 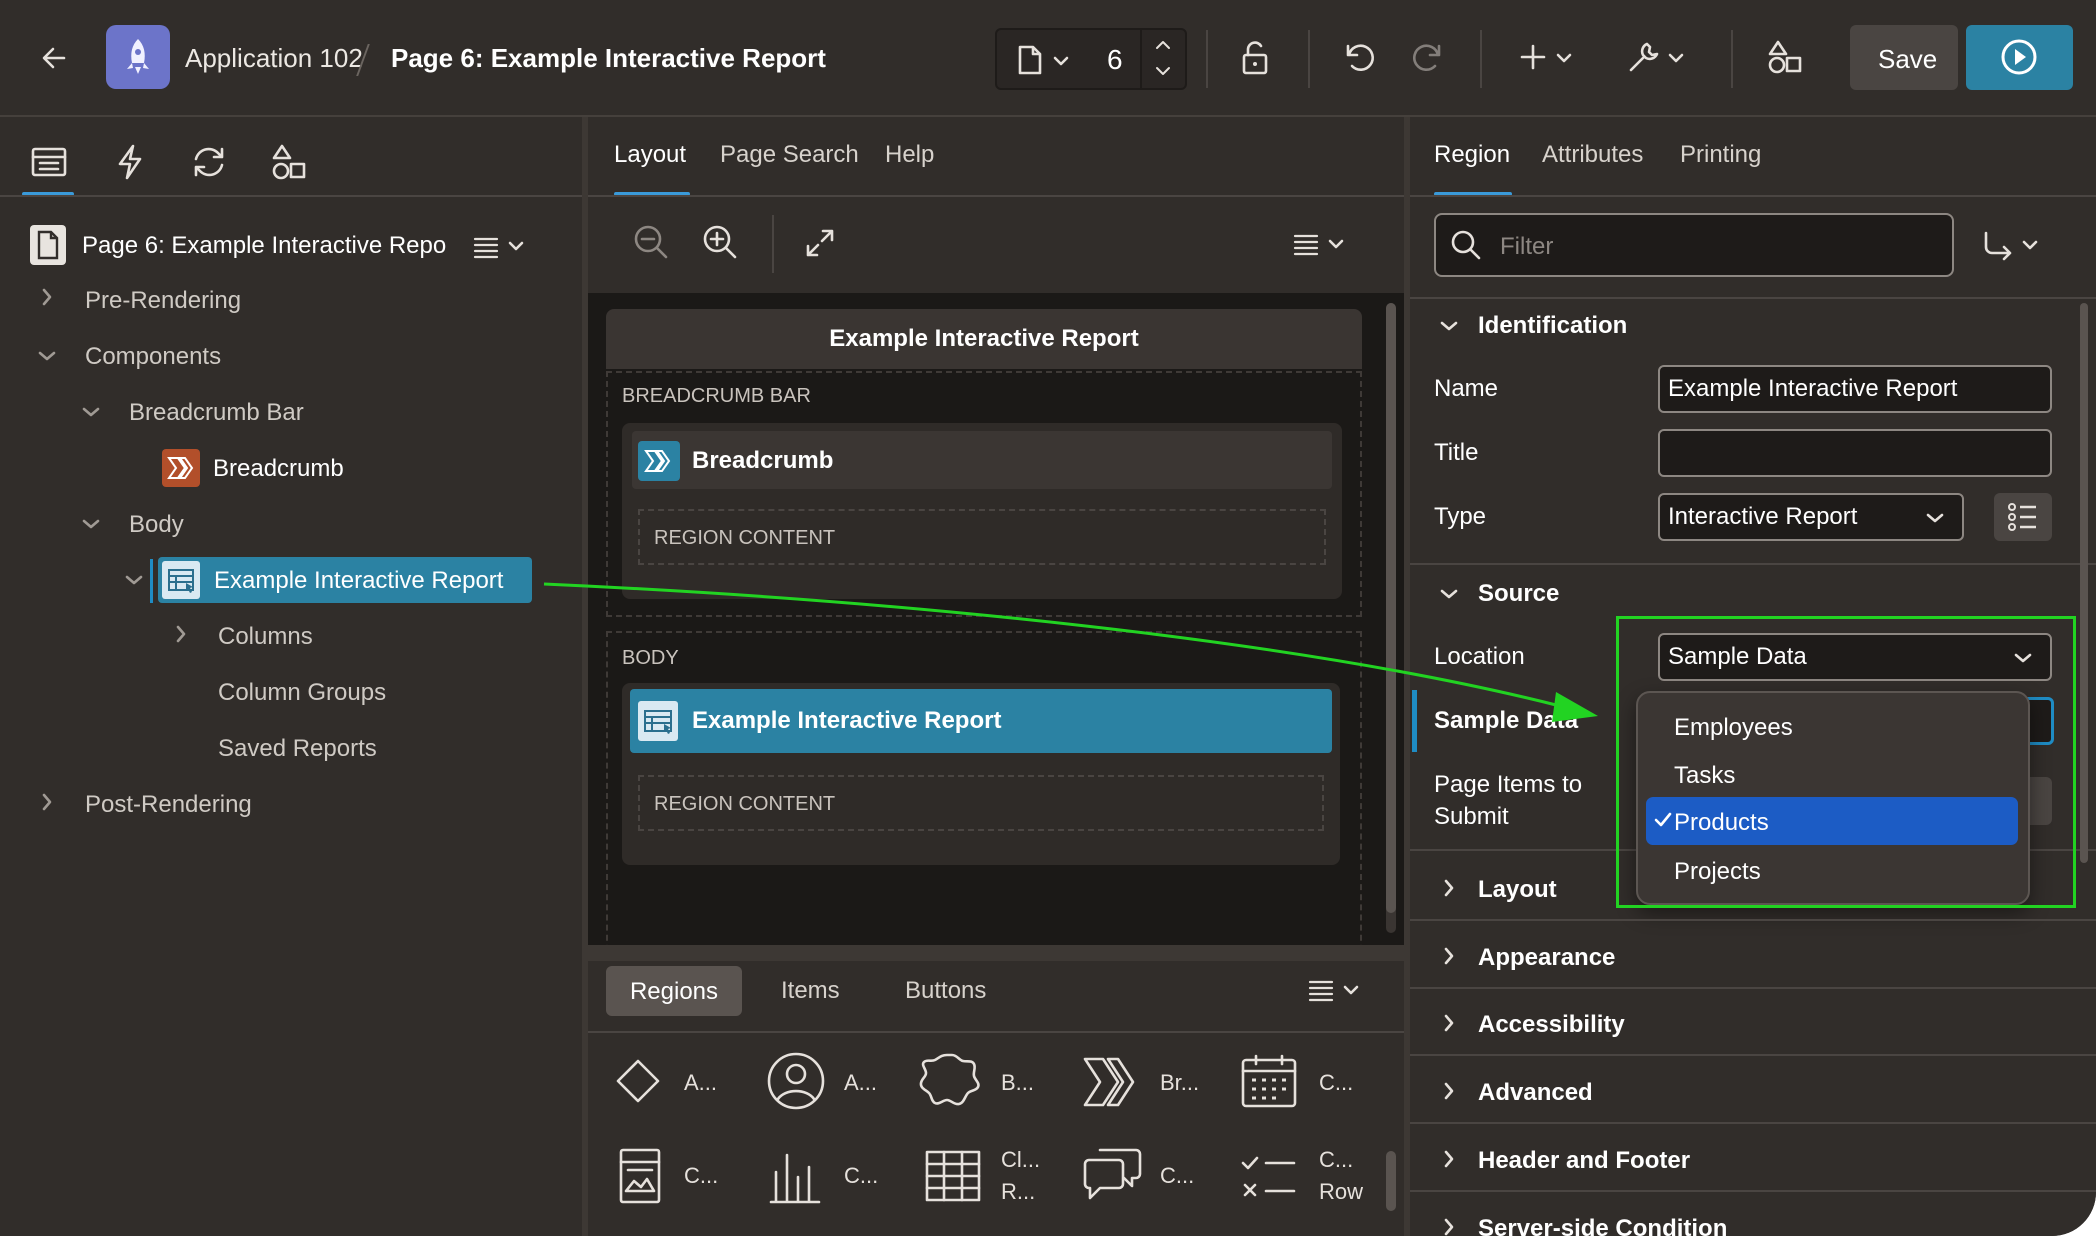 I want to click on app-name-link: Application 102, so click(x=274, y=58).